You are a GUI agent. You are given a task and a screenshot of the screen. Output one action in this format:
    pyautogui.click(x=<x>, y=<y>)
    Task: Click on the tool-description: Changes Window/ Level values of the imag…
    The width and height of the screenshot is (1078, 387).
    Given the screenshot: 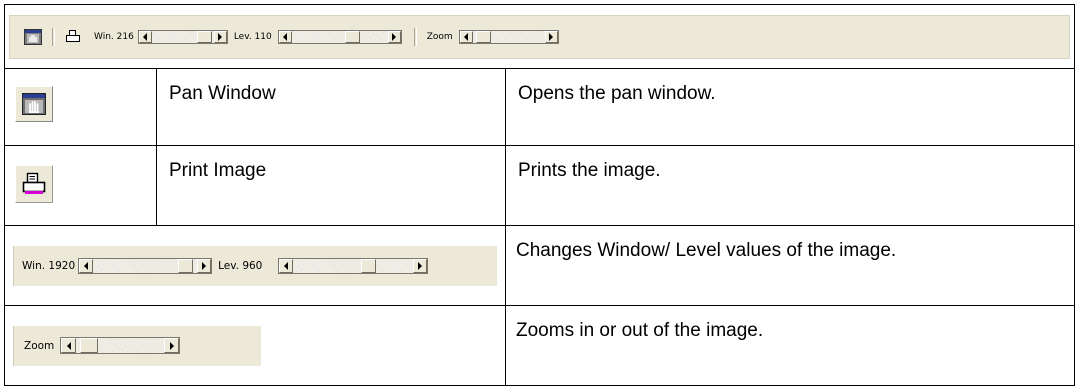 What is the action you would take?
    pyautogui.click(x=706, y=250)
    